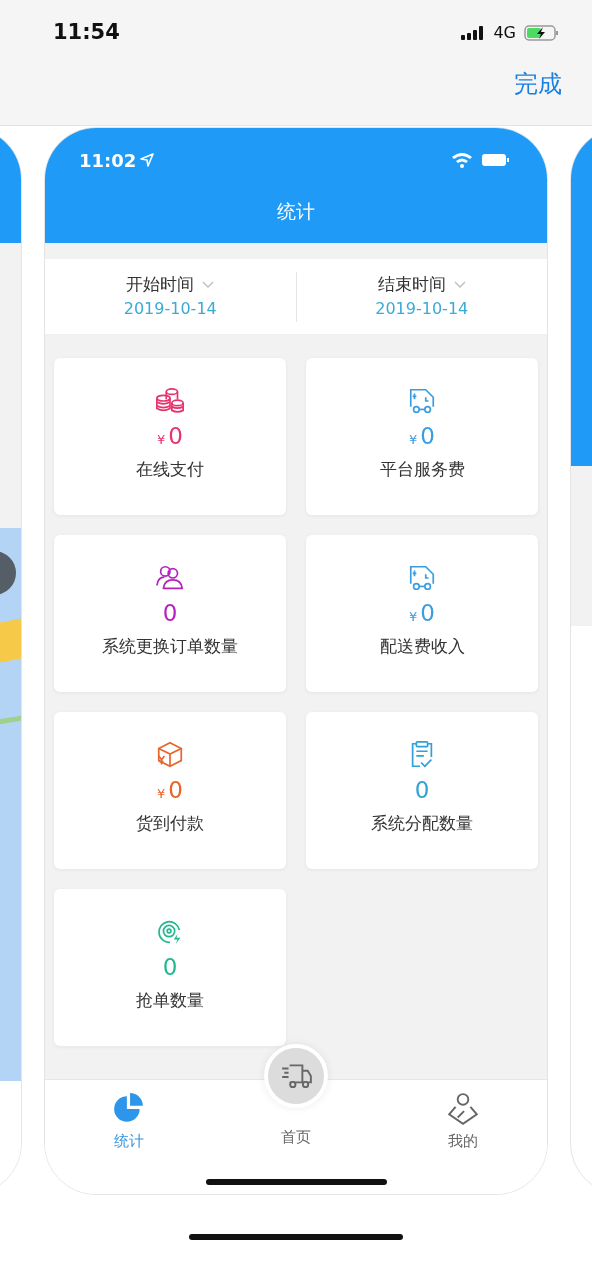  What do you see at coordinates (170, 401) in the screenshot?
I see `coins-icon` at bounding box center [170, 401].